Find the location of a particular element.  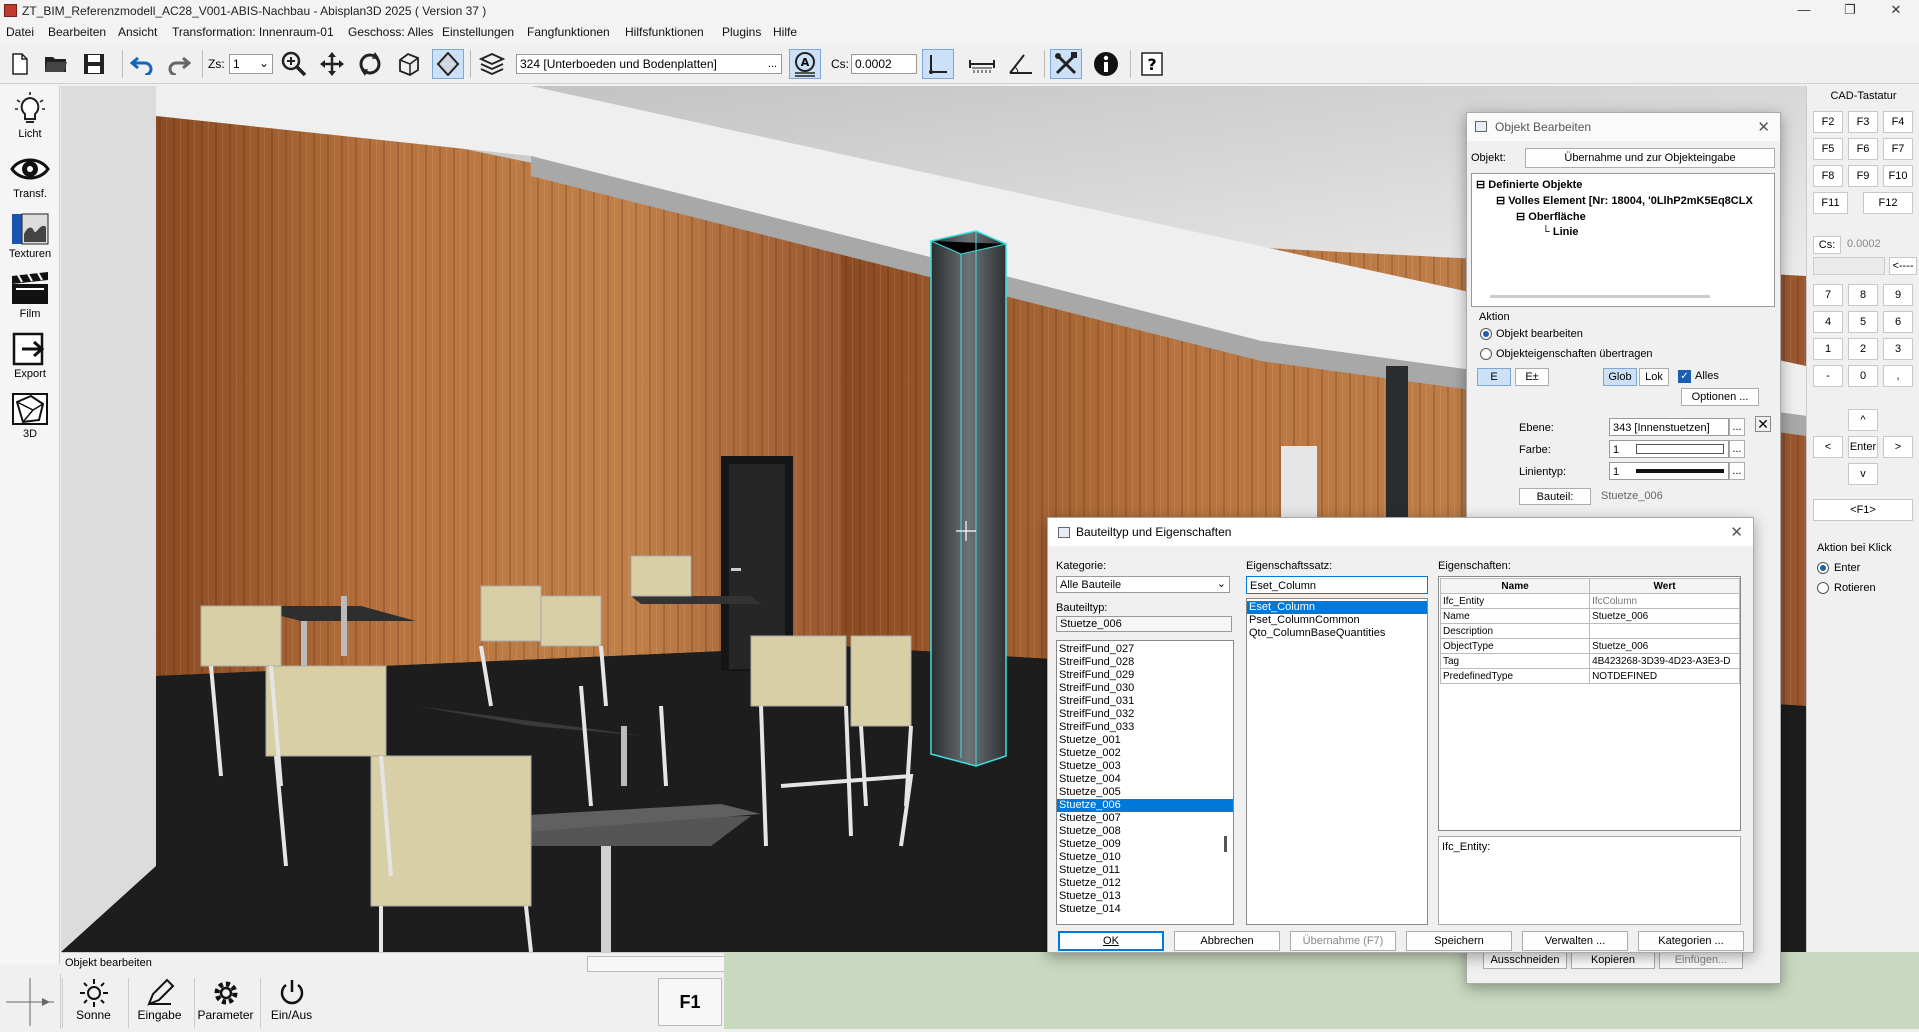

help-icon: ? is located at coordinates (1152, 64).